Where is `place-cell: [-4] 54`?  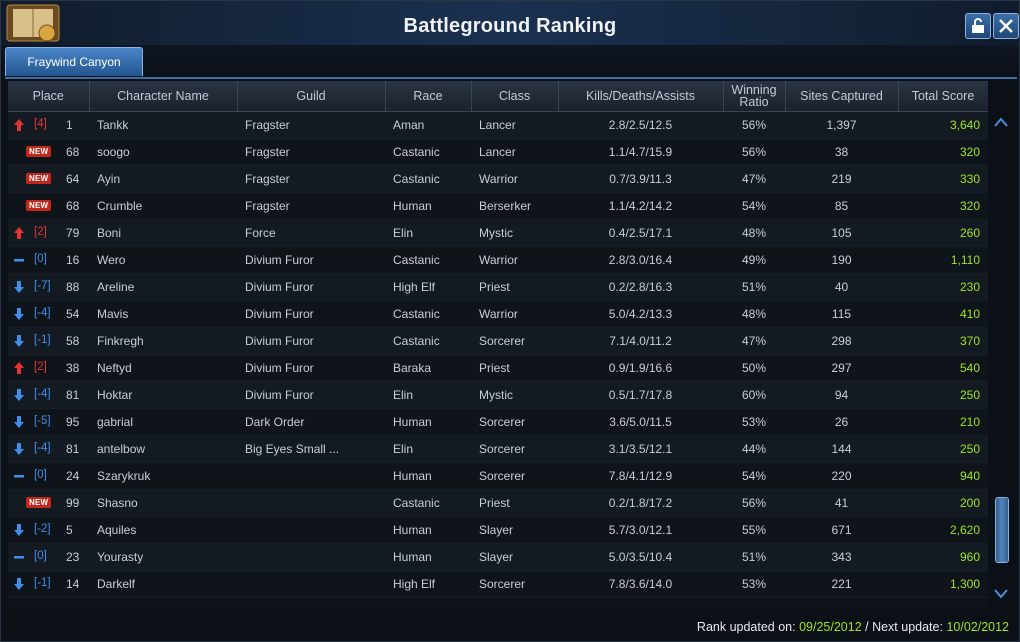
place-cell: [-4] 54 is located at coordinates (48, 314).